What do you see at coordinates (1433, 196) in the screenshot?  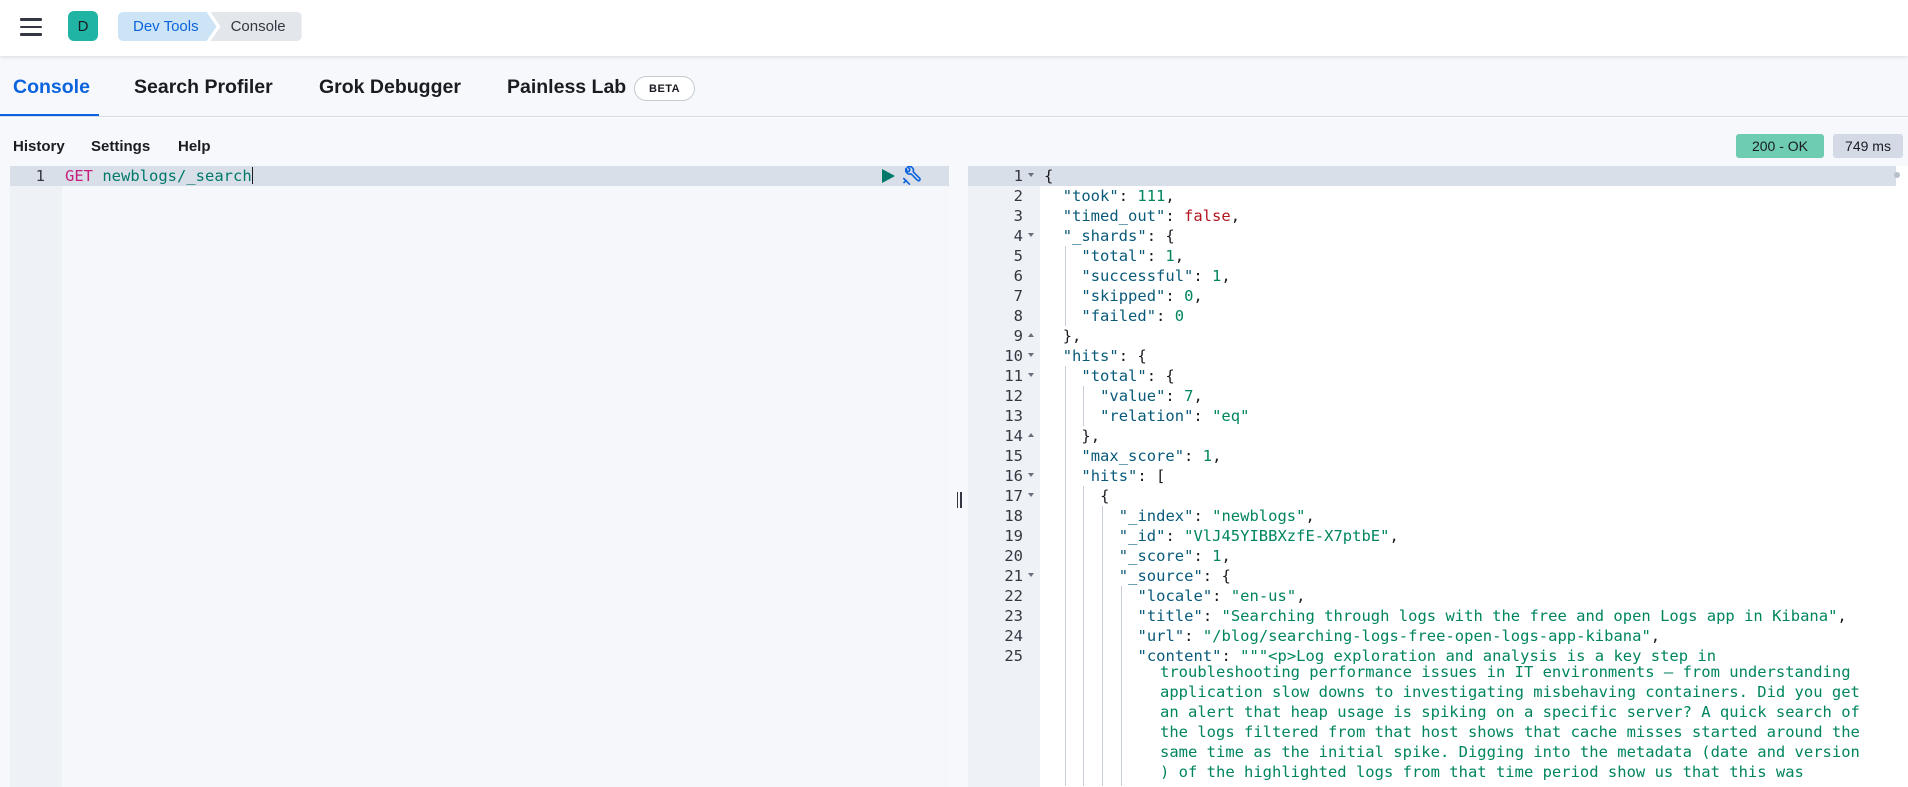 I see `response-line: 2 "took": 111,` at bounding box center [1433, 196].